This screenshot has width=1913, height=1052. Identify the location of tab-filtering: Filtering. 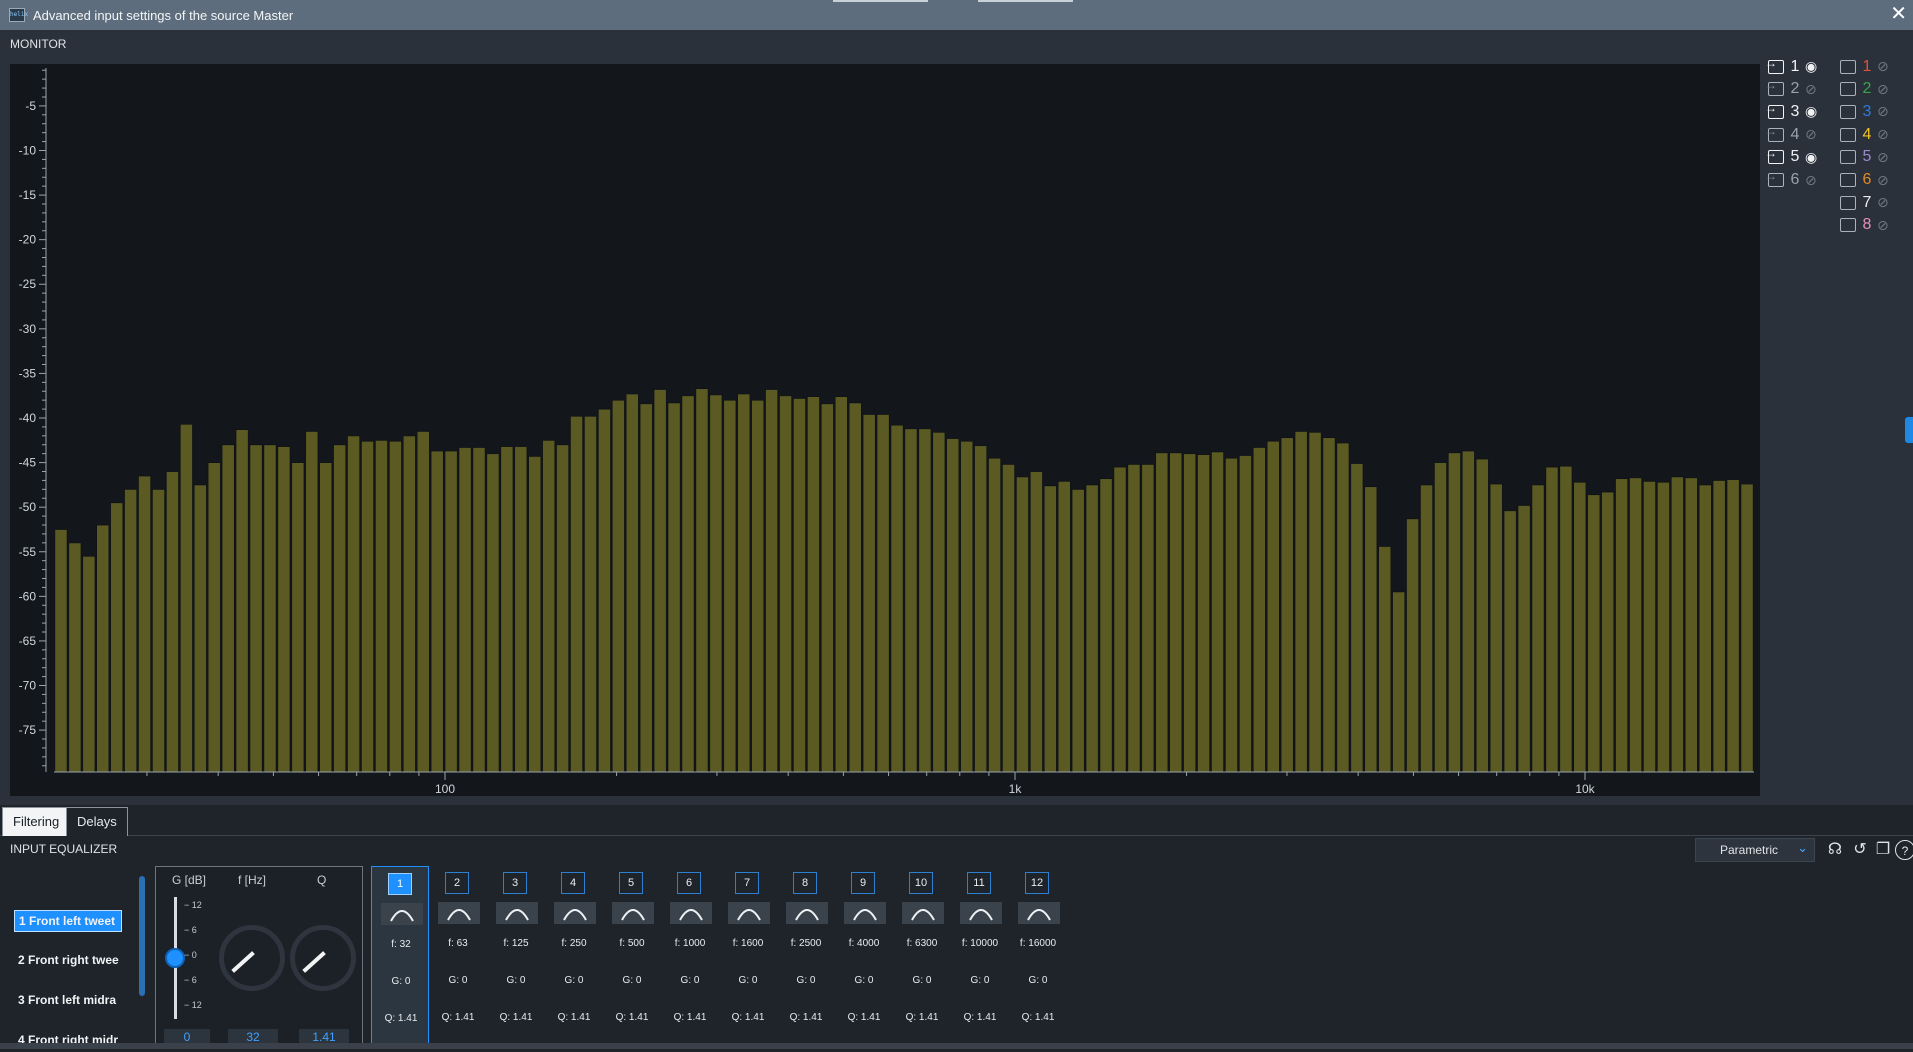
(36, 821).